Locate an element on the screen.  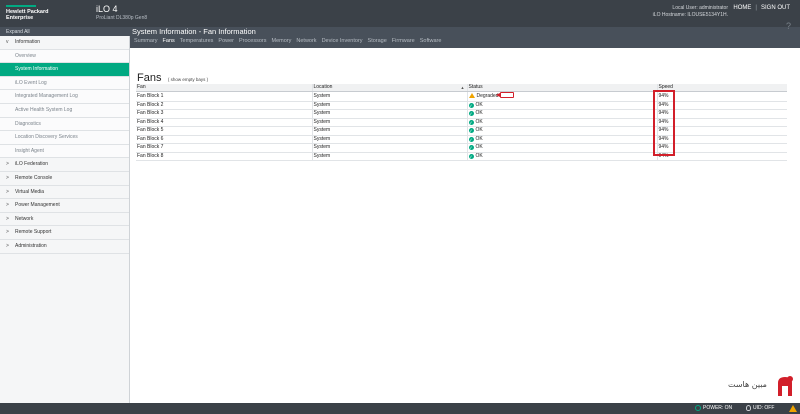
expand-all-link: Expand All is located at coordinates (18, 32).